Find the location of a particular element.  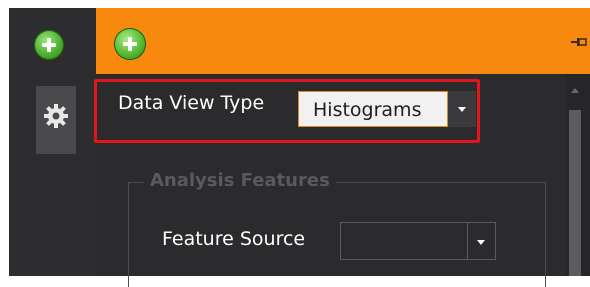

feature-source-select is located at coordinates (404, 241).